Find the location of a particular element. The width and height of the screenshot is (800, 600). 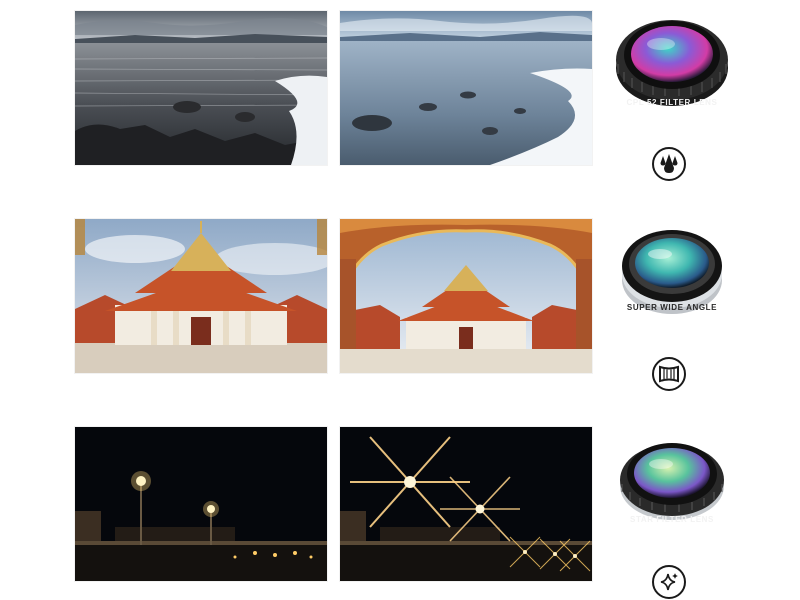

cpl-filter-lens-image: CPL 52 FILTER LENS is located at coordinates (672, 60).